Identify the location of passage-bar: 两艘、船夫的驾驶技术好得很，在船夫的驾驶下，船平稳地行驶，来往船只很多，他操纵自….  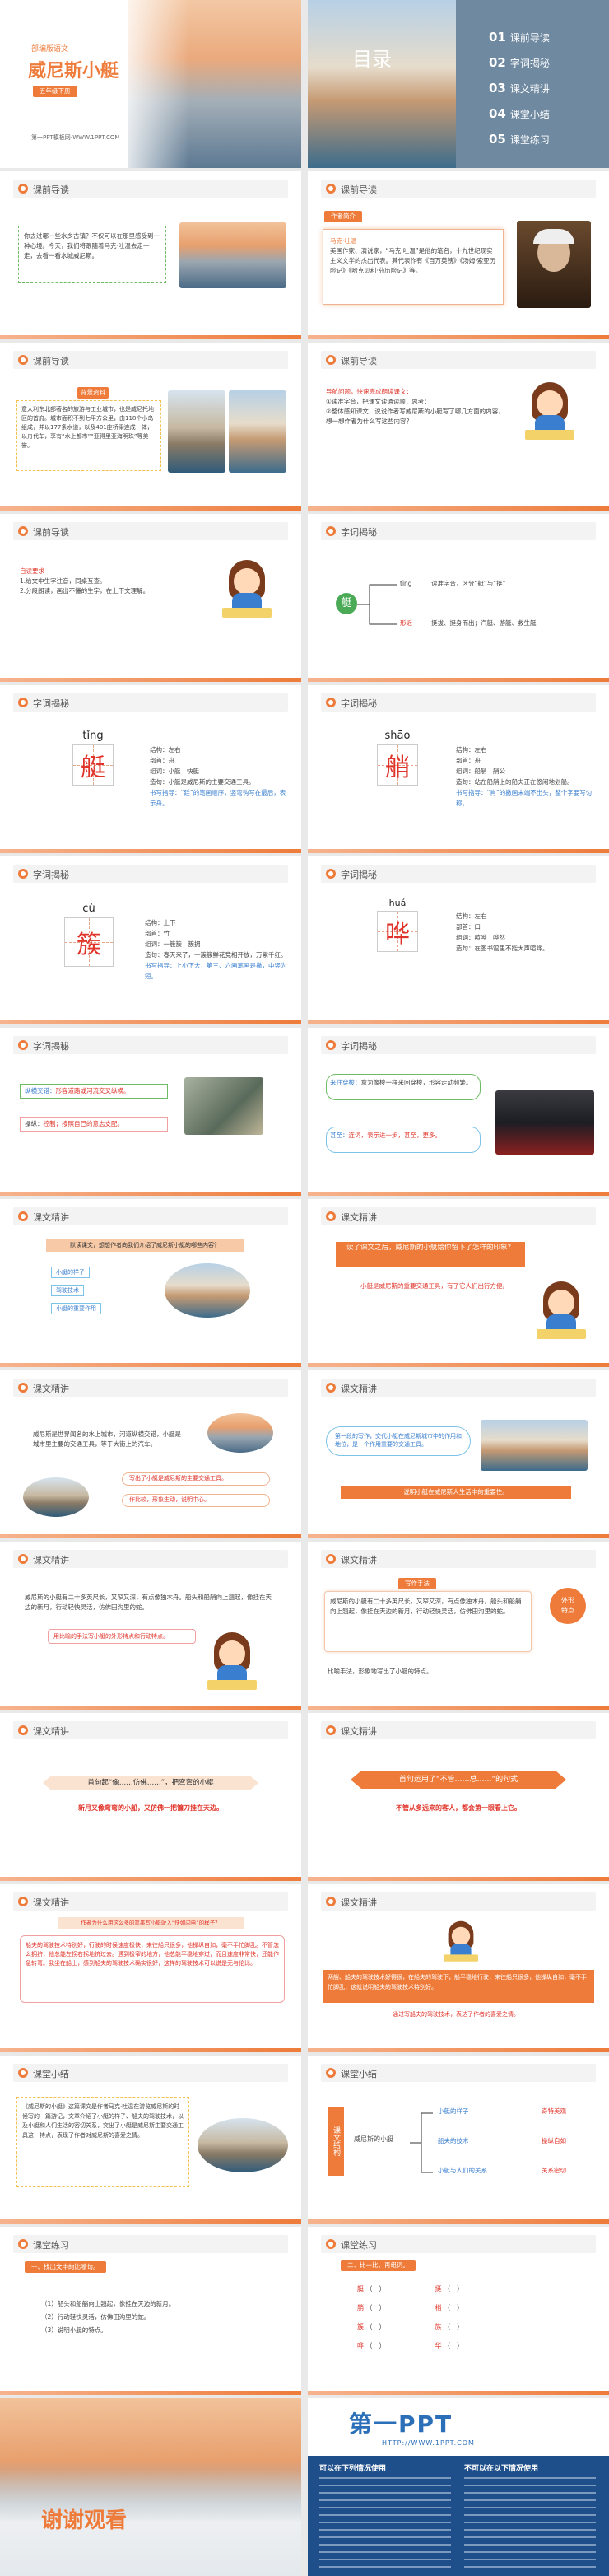
(458, 1986).